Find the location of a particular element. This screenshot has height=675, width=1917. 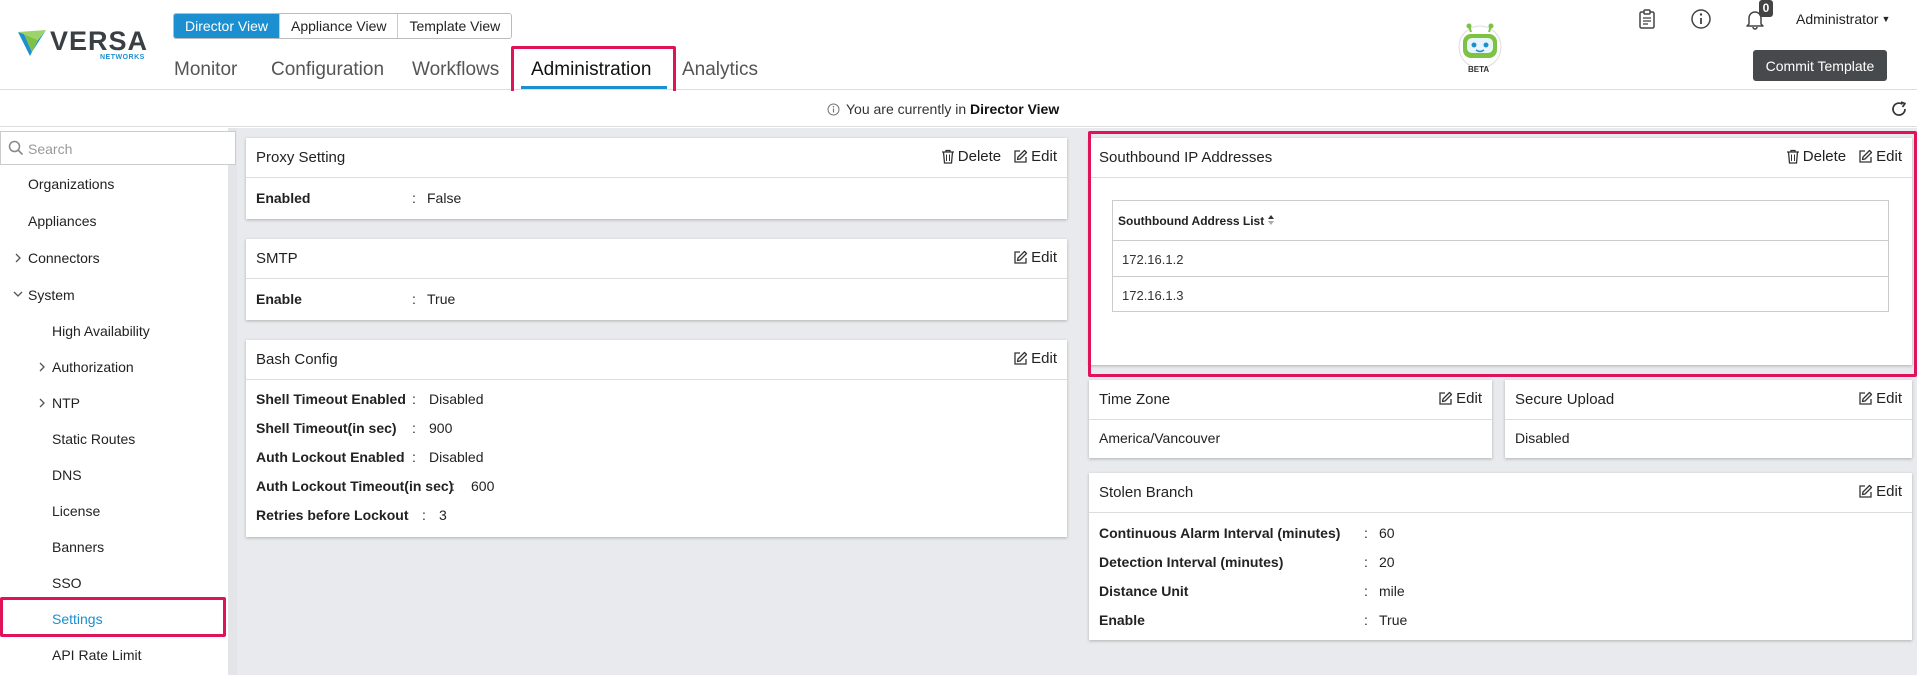

sidebar-item-connectors: Connectors is located at coordinates (56, 258).